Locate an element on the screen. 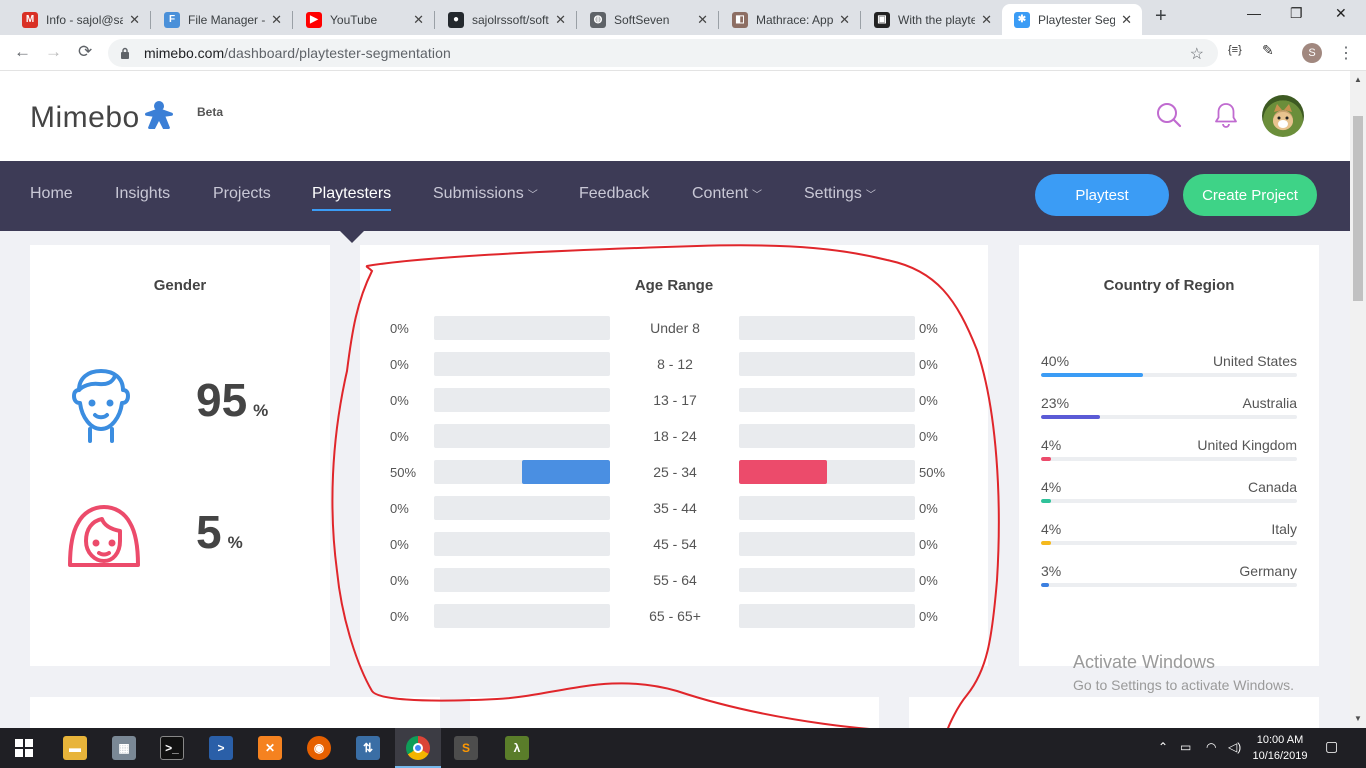 This screenshot has width=1366, height=768. github-icon: ● is located at coordinates (456, 19).